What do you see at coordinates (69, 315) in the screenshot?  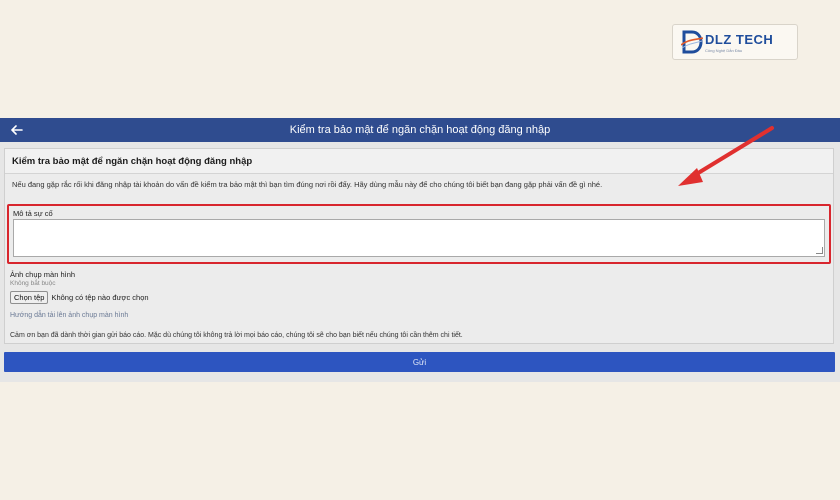 I see `upload-help-link: Hướng dẫn tải lên ảnh chụp màn hình` at bounding box center [69, 315].